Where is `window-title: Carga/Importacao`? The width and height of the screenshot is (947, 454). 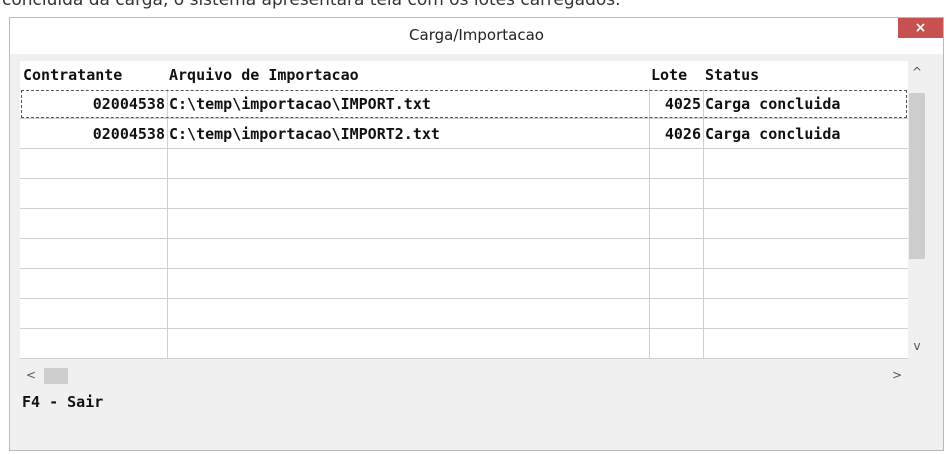 window-title: Carga/Importacao is located at coordinates (476, 35).